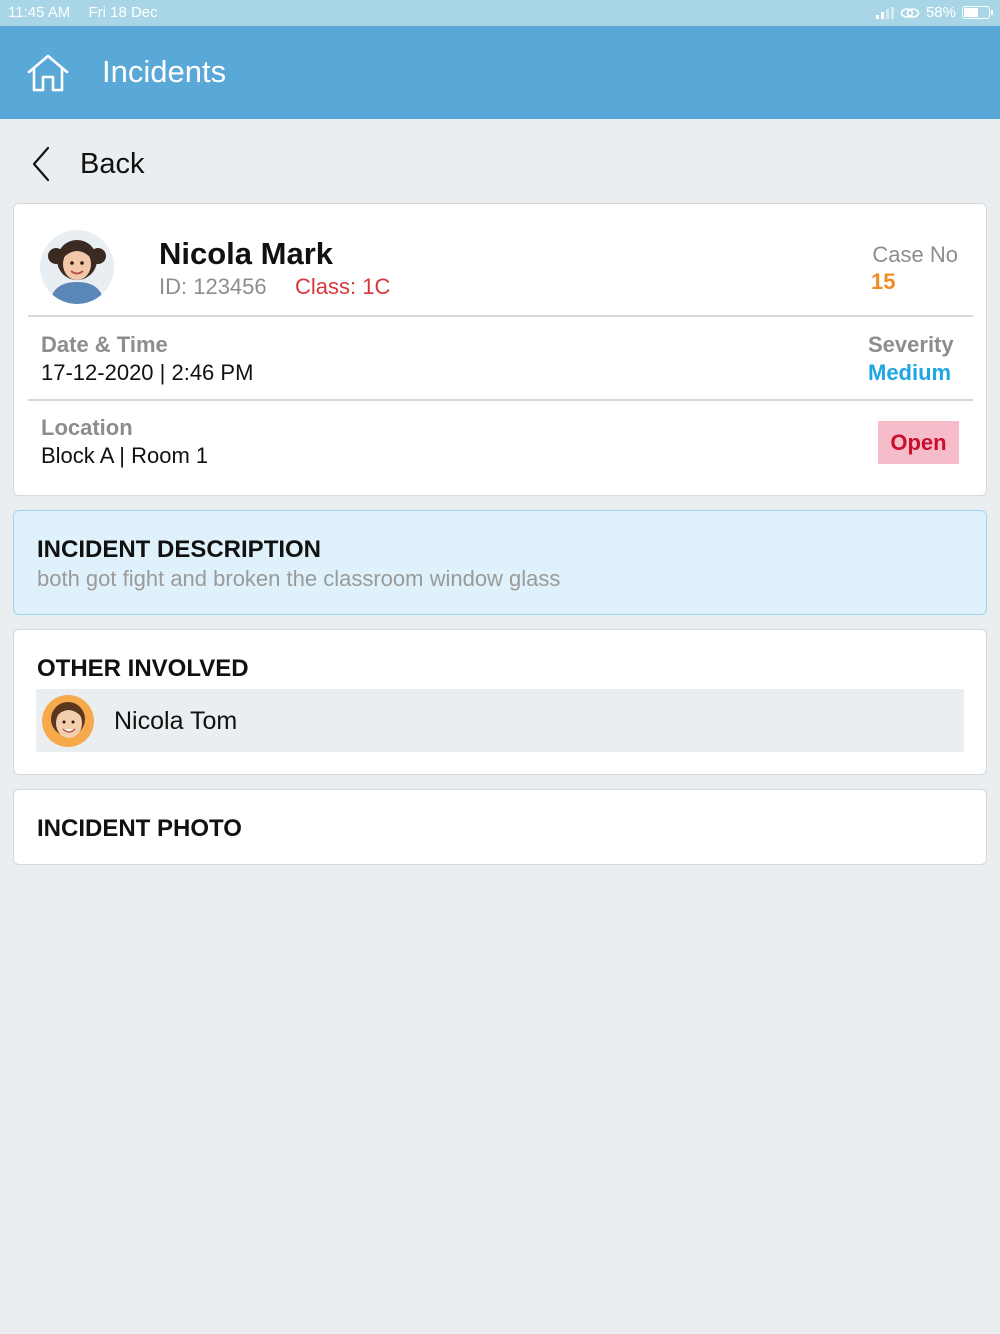 The height and width of the screenshot is (1334, 1000). What do you see at coordinates (164, 71) in the screenshot?
I see `page-title: Incidents` at bounding box center [164, 71].